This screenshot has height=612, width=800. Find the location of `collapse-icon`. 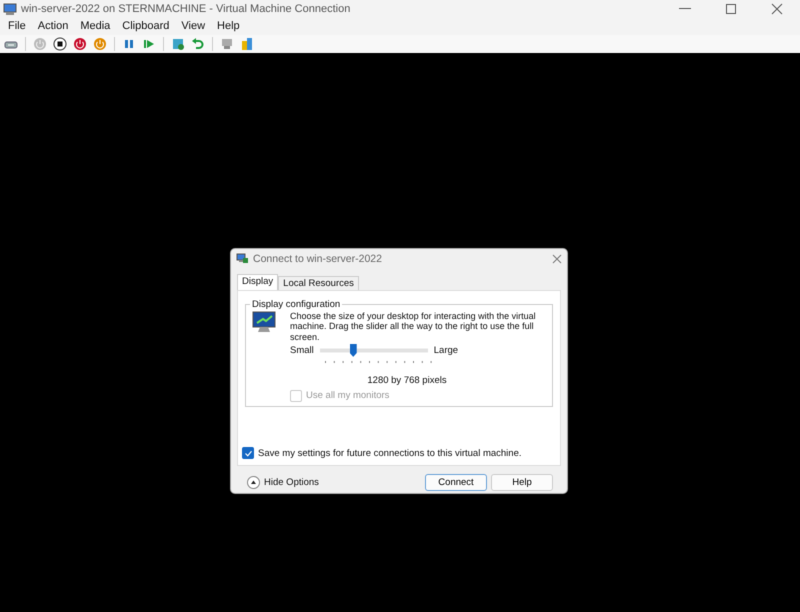

collapse-icon is located at coordinates (253, 482).